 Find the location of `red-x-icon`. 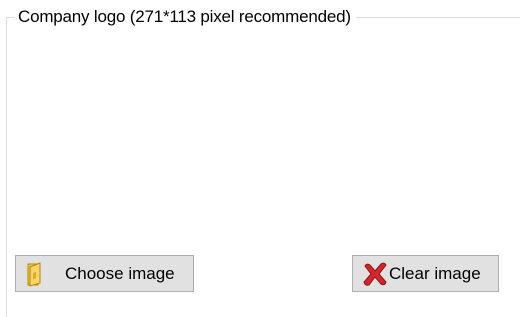

red-x-icon is located at coordinates (375, 274).